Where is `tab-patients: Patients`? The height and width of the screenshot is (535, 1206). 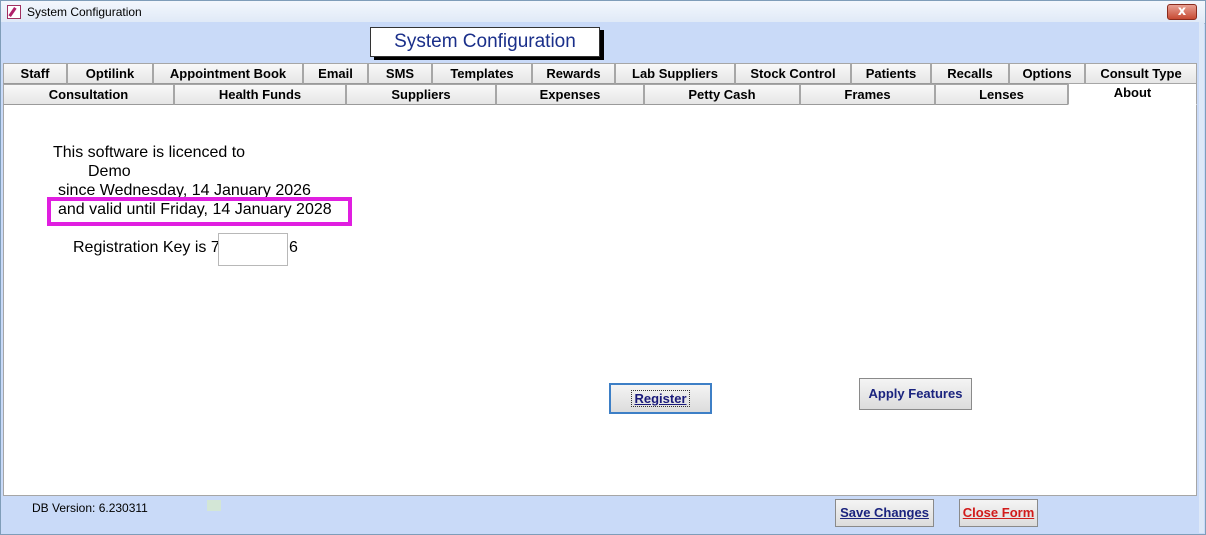
tab-patients: Patients is located at coordinates (891, 73).